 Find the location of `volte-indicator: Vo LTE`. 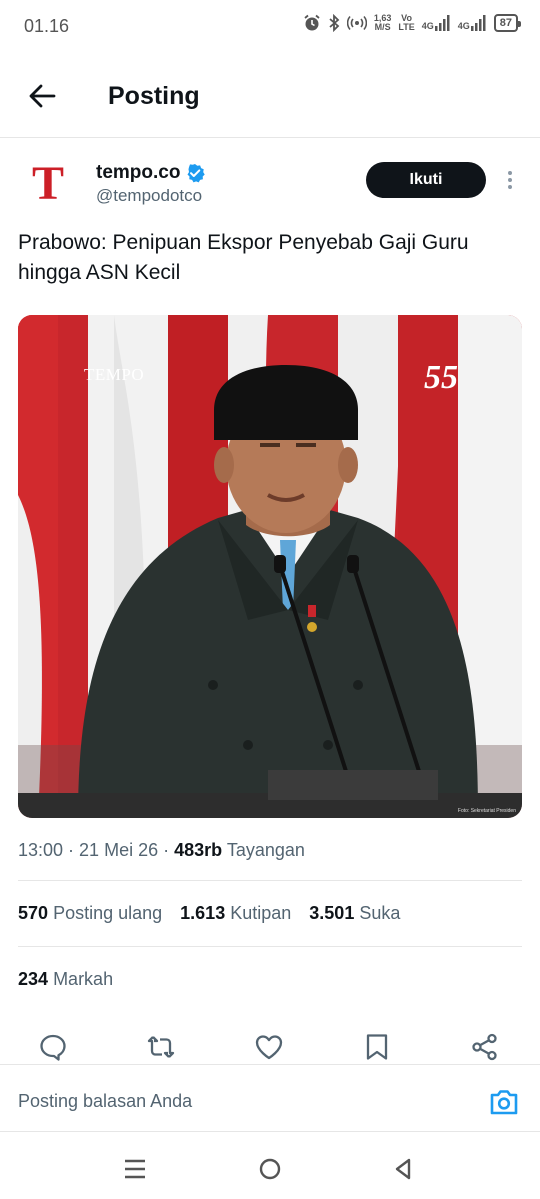

volte-indicator: Vo LTE is located at coordinates (406, 23).